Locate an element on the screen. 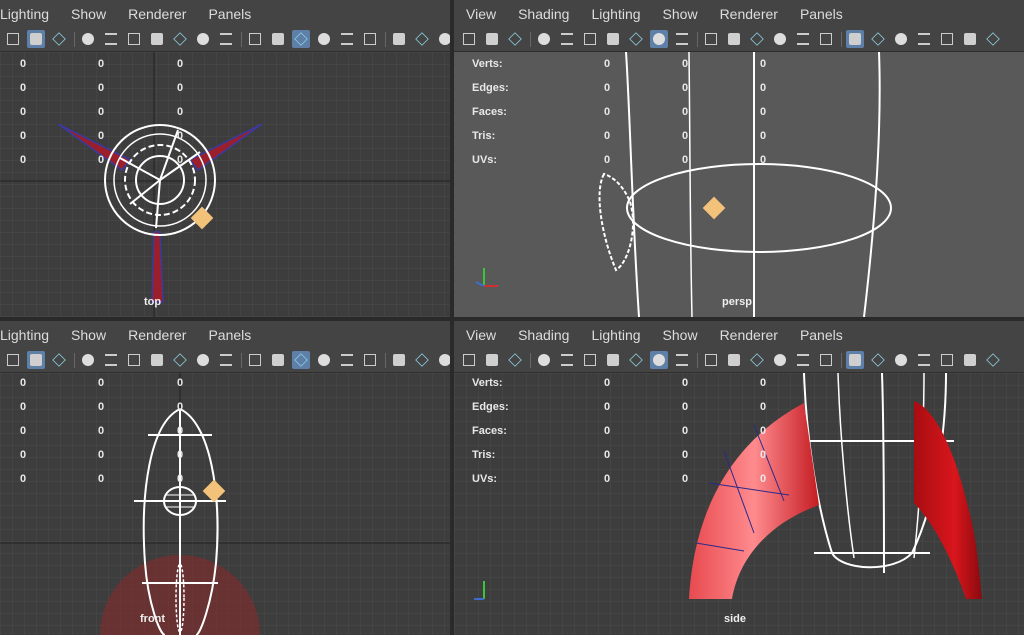 The width and height of the screenshot is (1024, 635). menu-shading: Shading is located at coordinates (554, 335).